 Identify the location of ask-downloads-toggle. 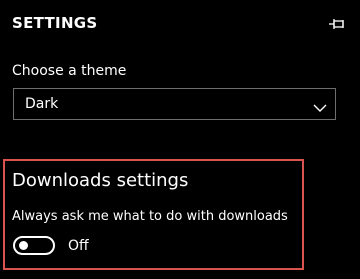
(34, 245).